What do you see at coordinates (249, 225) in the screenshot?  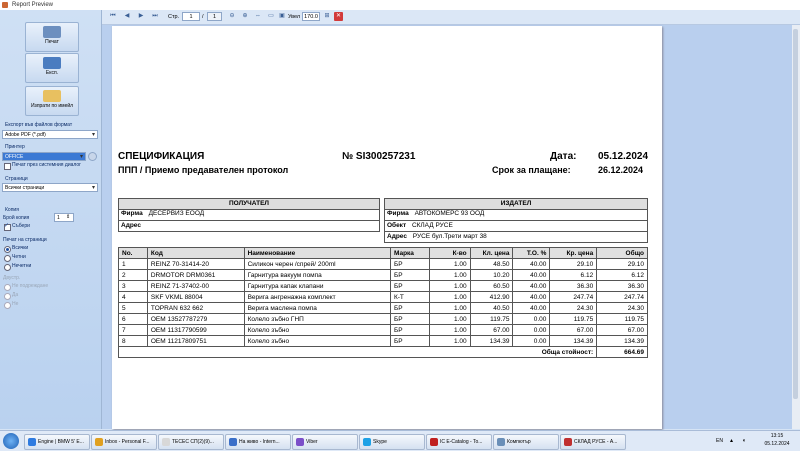 I see `recipient-address-row: Адрес` at bounding box center [249, 225].